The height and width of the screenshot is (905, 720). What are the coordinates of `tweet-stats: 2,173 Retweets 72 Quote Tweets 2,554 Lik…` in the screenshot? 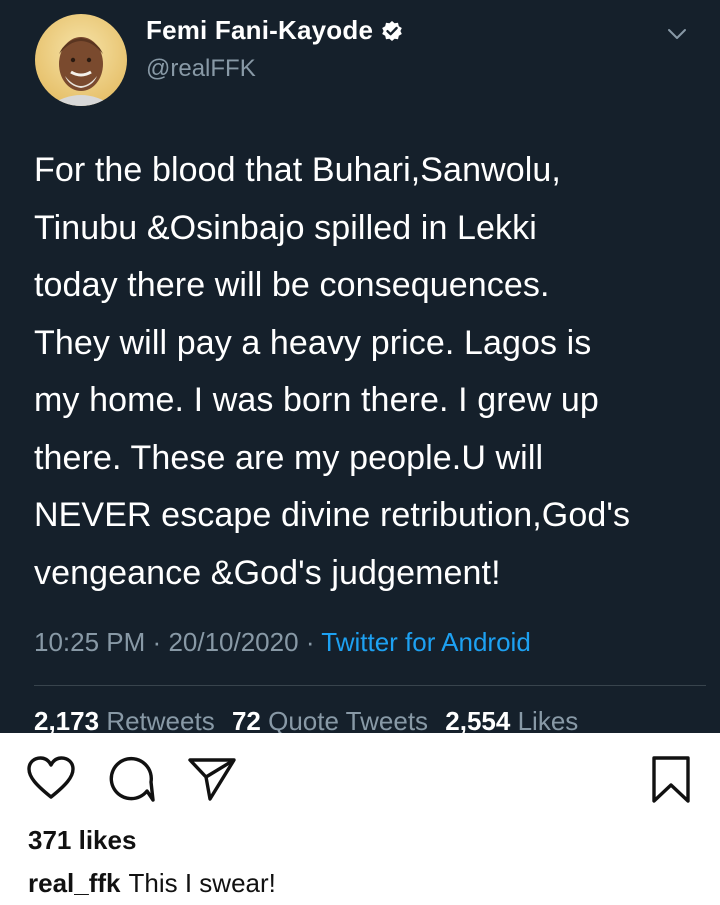 It's located at (311, 719).